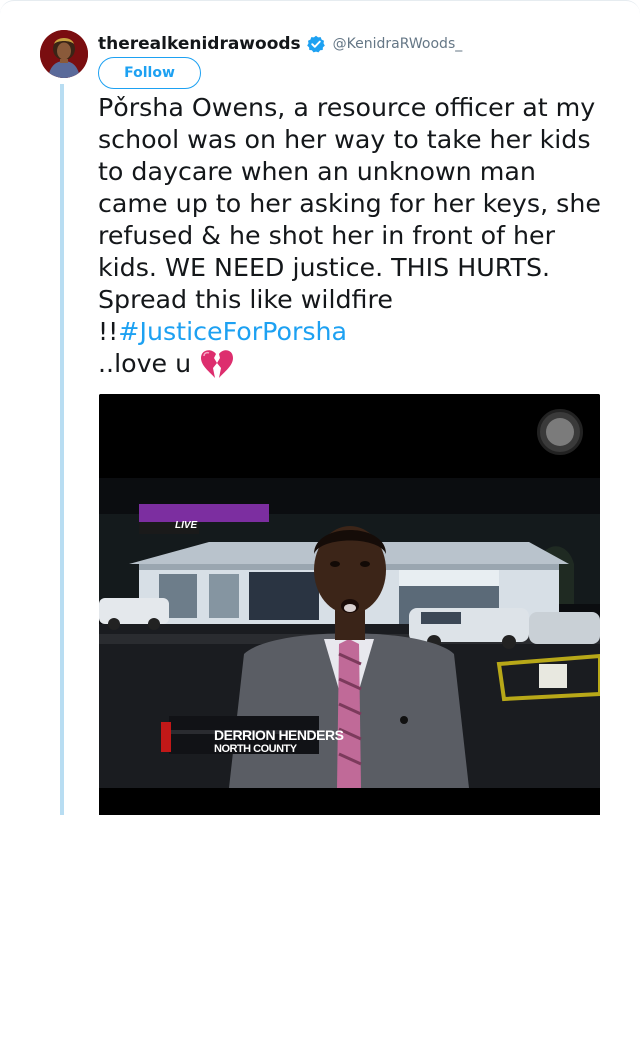 The height and width of the screenshot is (1038, 640). I want to click on avatar-image, so click(64, 54).